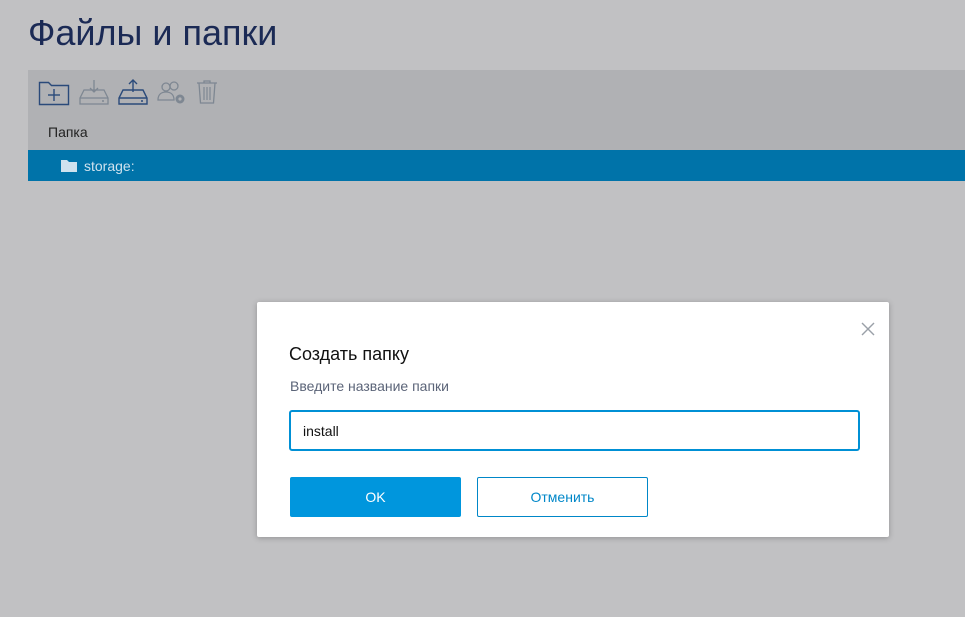 The image size is (965, 617). What do you see at coordinates (496, 94) in the screenshot?
I see `toolbar` at bounding box center [496, 94].